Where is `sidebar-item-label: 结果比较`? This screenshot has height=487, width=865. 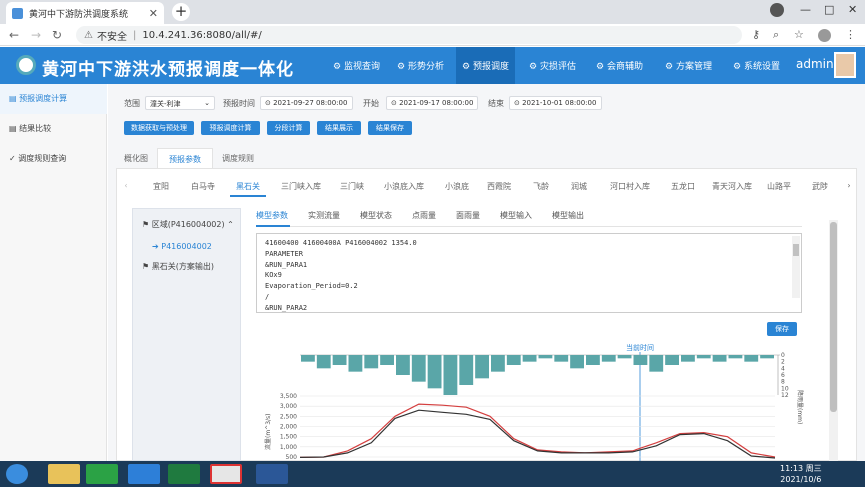
sidebar-item-label: 结果比较 is located at coordinates (35, 128).